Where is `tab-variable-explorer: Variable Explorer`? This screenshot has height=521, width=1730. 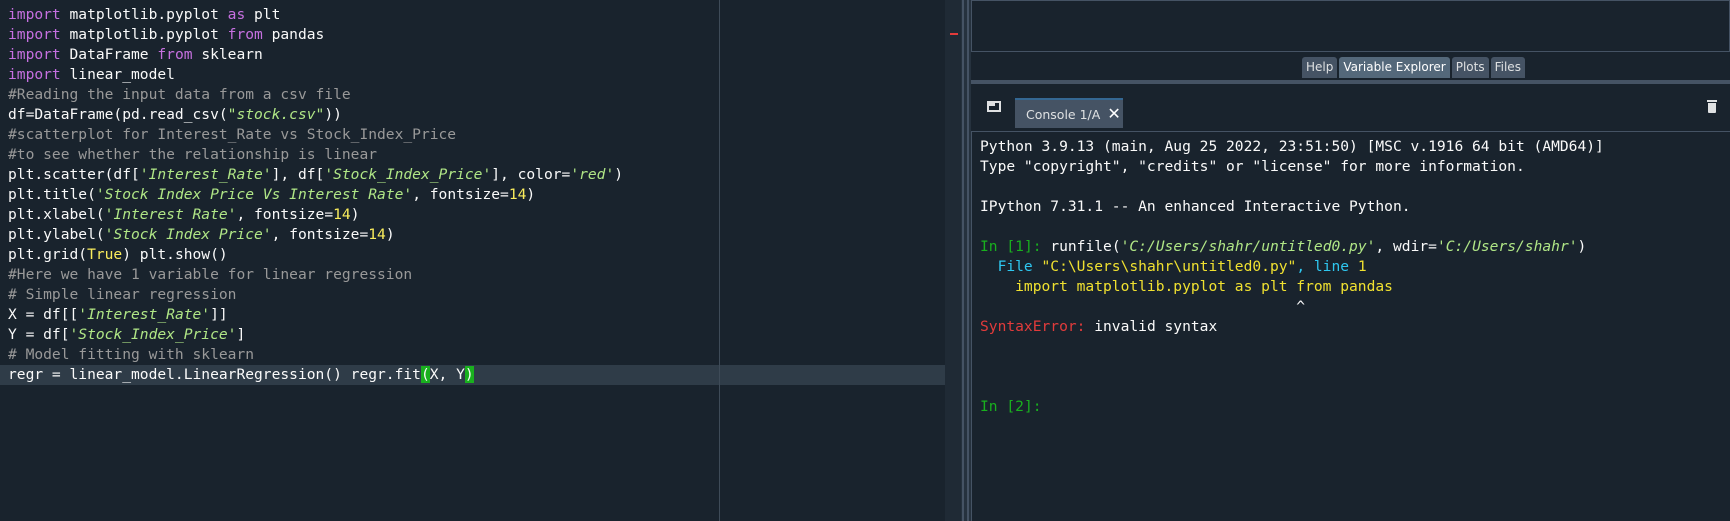 tab-variable-explorer: Variable Explorer is located at coordinates (1394, 67).